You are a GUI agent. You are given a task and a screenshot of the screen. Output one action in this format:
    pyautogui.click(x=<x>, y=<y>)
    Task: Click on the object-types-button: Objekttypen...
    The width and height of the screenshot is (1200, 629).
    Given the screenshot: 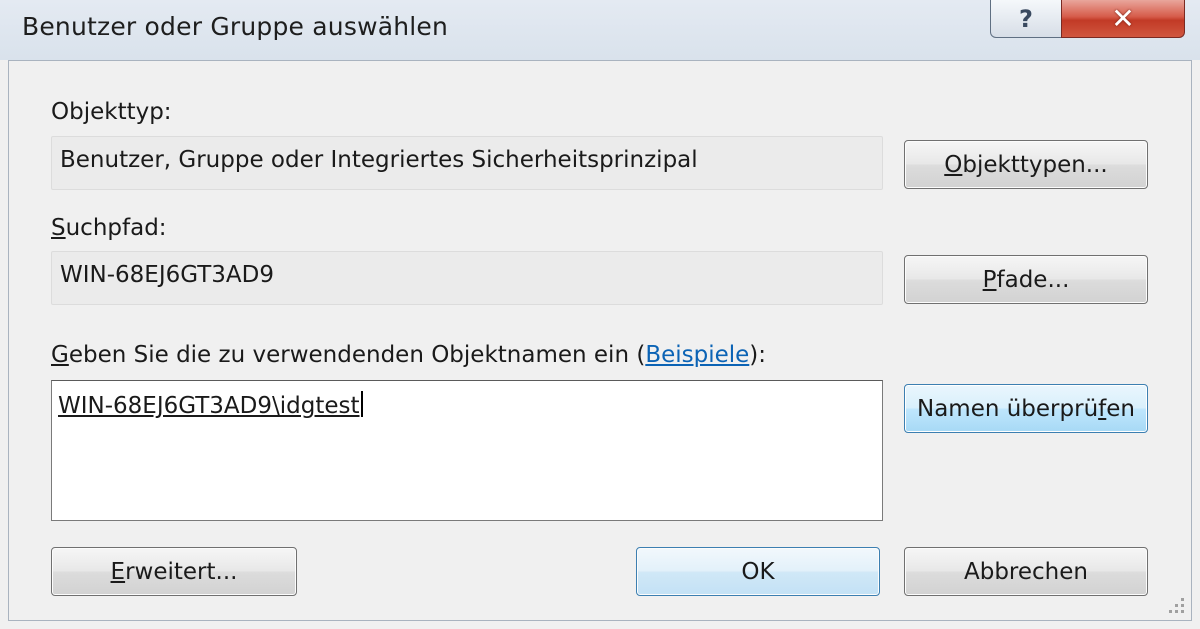 What is the action you would take?
    pyautogui.click(x=1026, y=164)
    